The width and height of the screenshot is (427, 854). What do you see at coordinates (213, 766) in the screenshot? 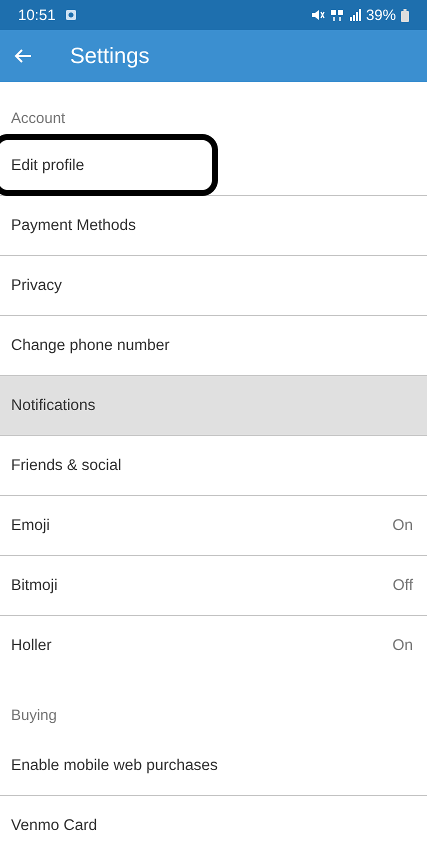
I see `settings-item: Enable mobile web purchases` at bounding box center [213, 766].